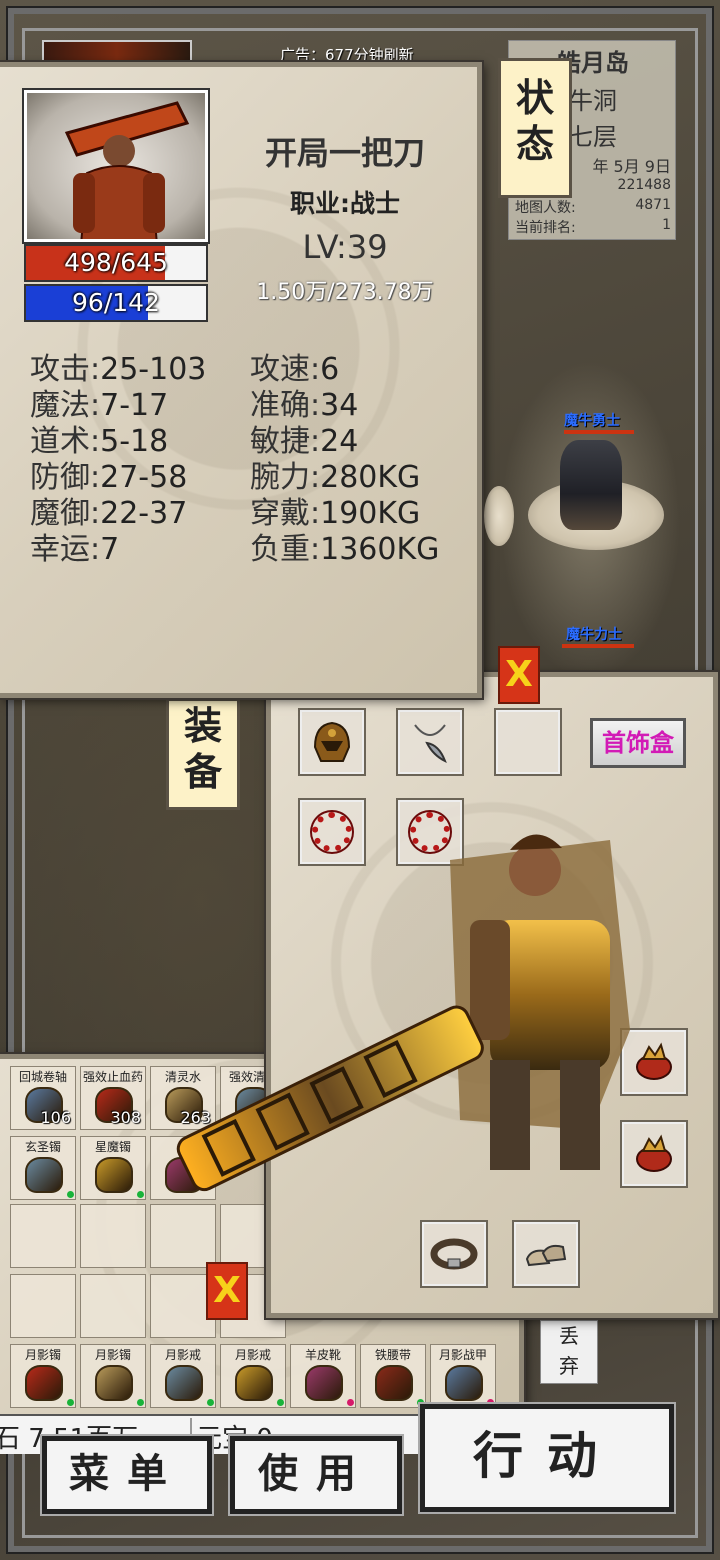 This screenshot has height=1560, width=720. Describe the element at coordinates (345, 549) in the screenshot. I see `stat-row: 负重:1360KG` at that location.